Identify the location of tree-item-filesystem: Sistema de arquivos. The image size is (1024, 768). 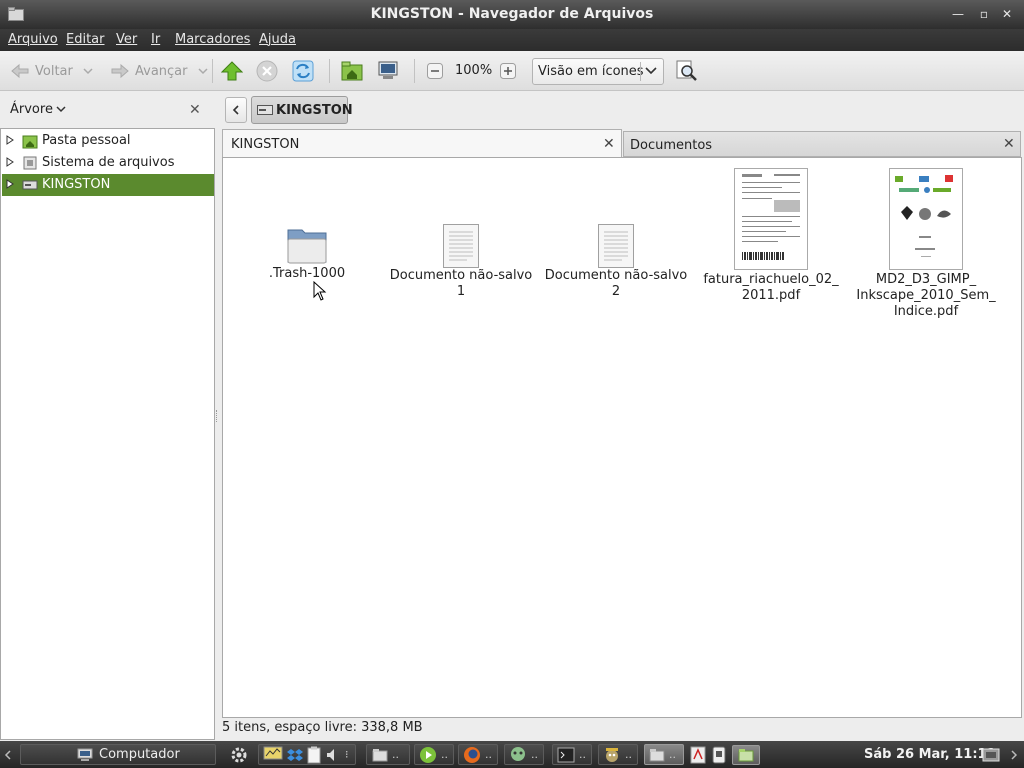
(108, 163).